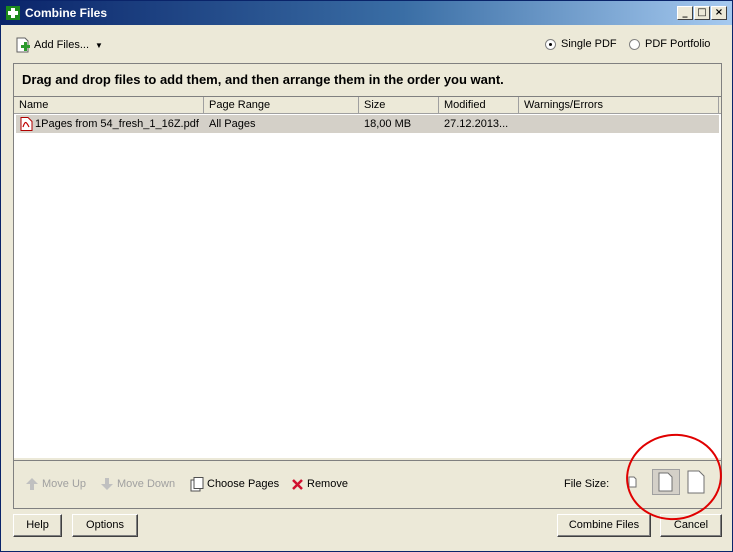 The height and width of the screenshot is (552, 733). I want to click on minimize-button: _, so click(685, 13).